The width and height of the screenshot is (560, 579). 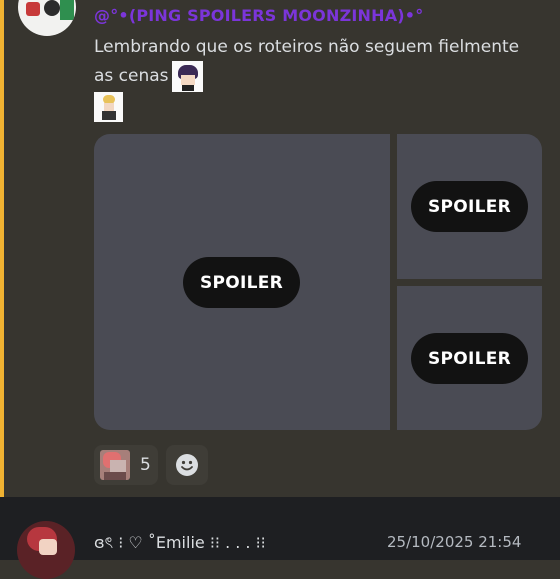 I want to click on add-reaction-button, so click(x=187, y=465).